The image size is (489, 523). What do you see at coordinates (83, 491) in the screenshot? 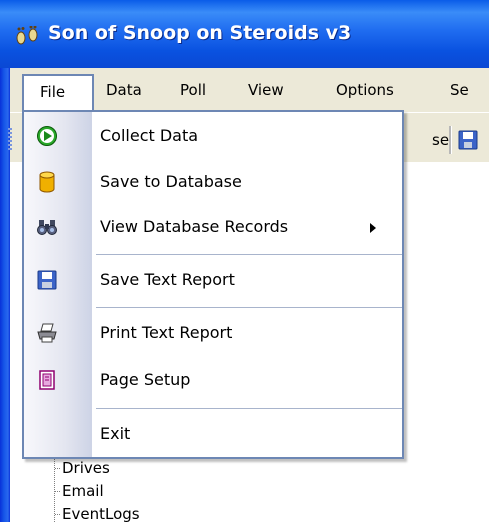
I see `tree-item-email: Email` at bounding box center [83, 491].